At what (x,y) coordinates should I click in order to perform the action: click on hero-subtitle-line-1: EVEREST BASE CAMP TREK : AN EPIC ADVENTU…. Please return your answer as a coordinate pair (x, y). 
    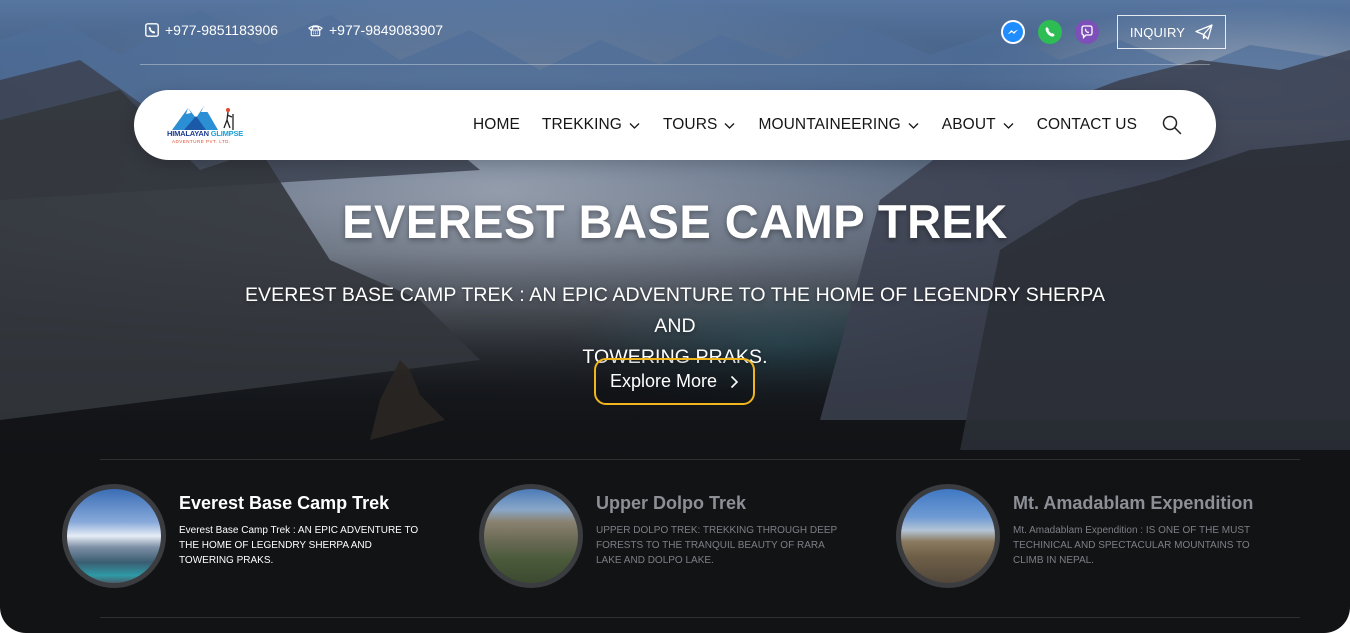
    Looking at the image, I should click on (675, 310).